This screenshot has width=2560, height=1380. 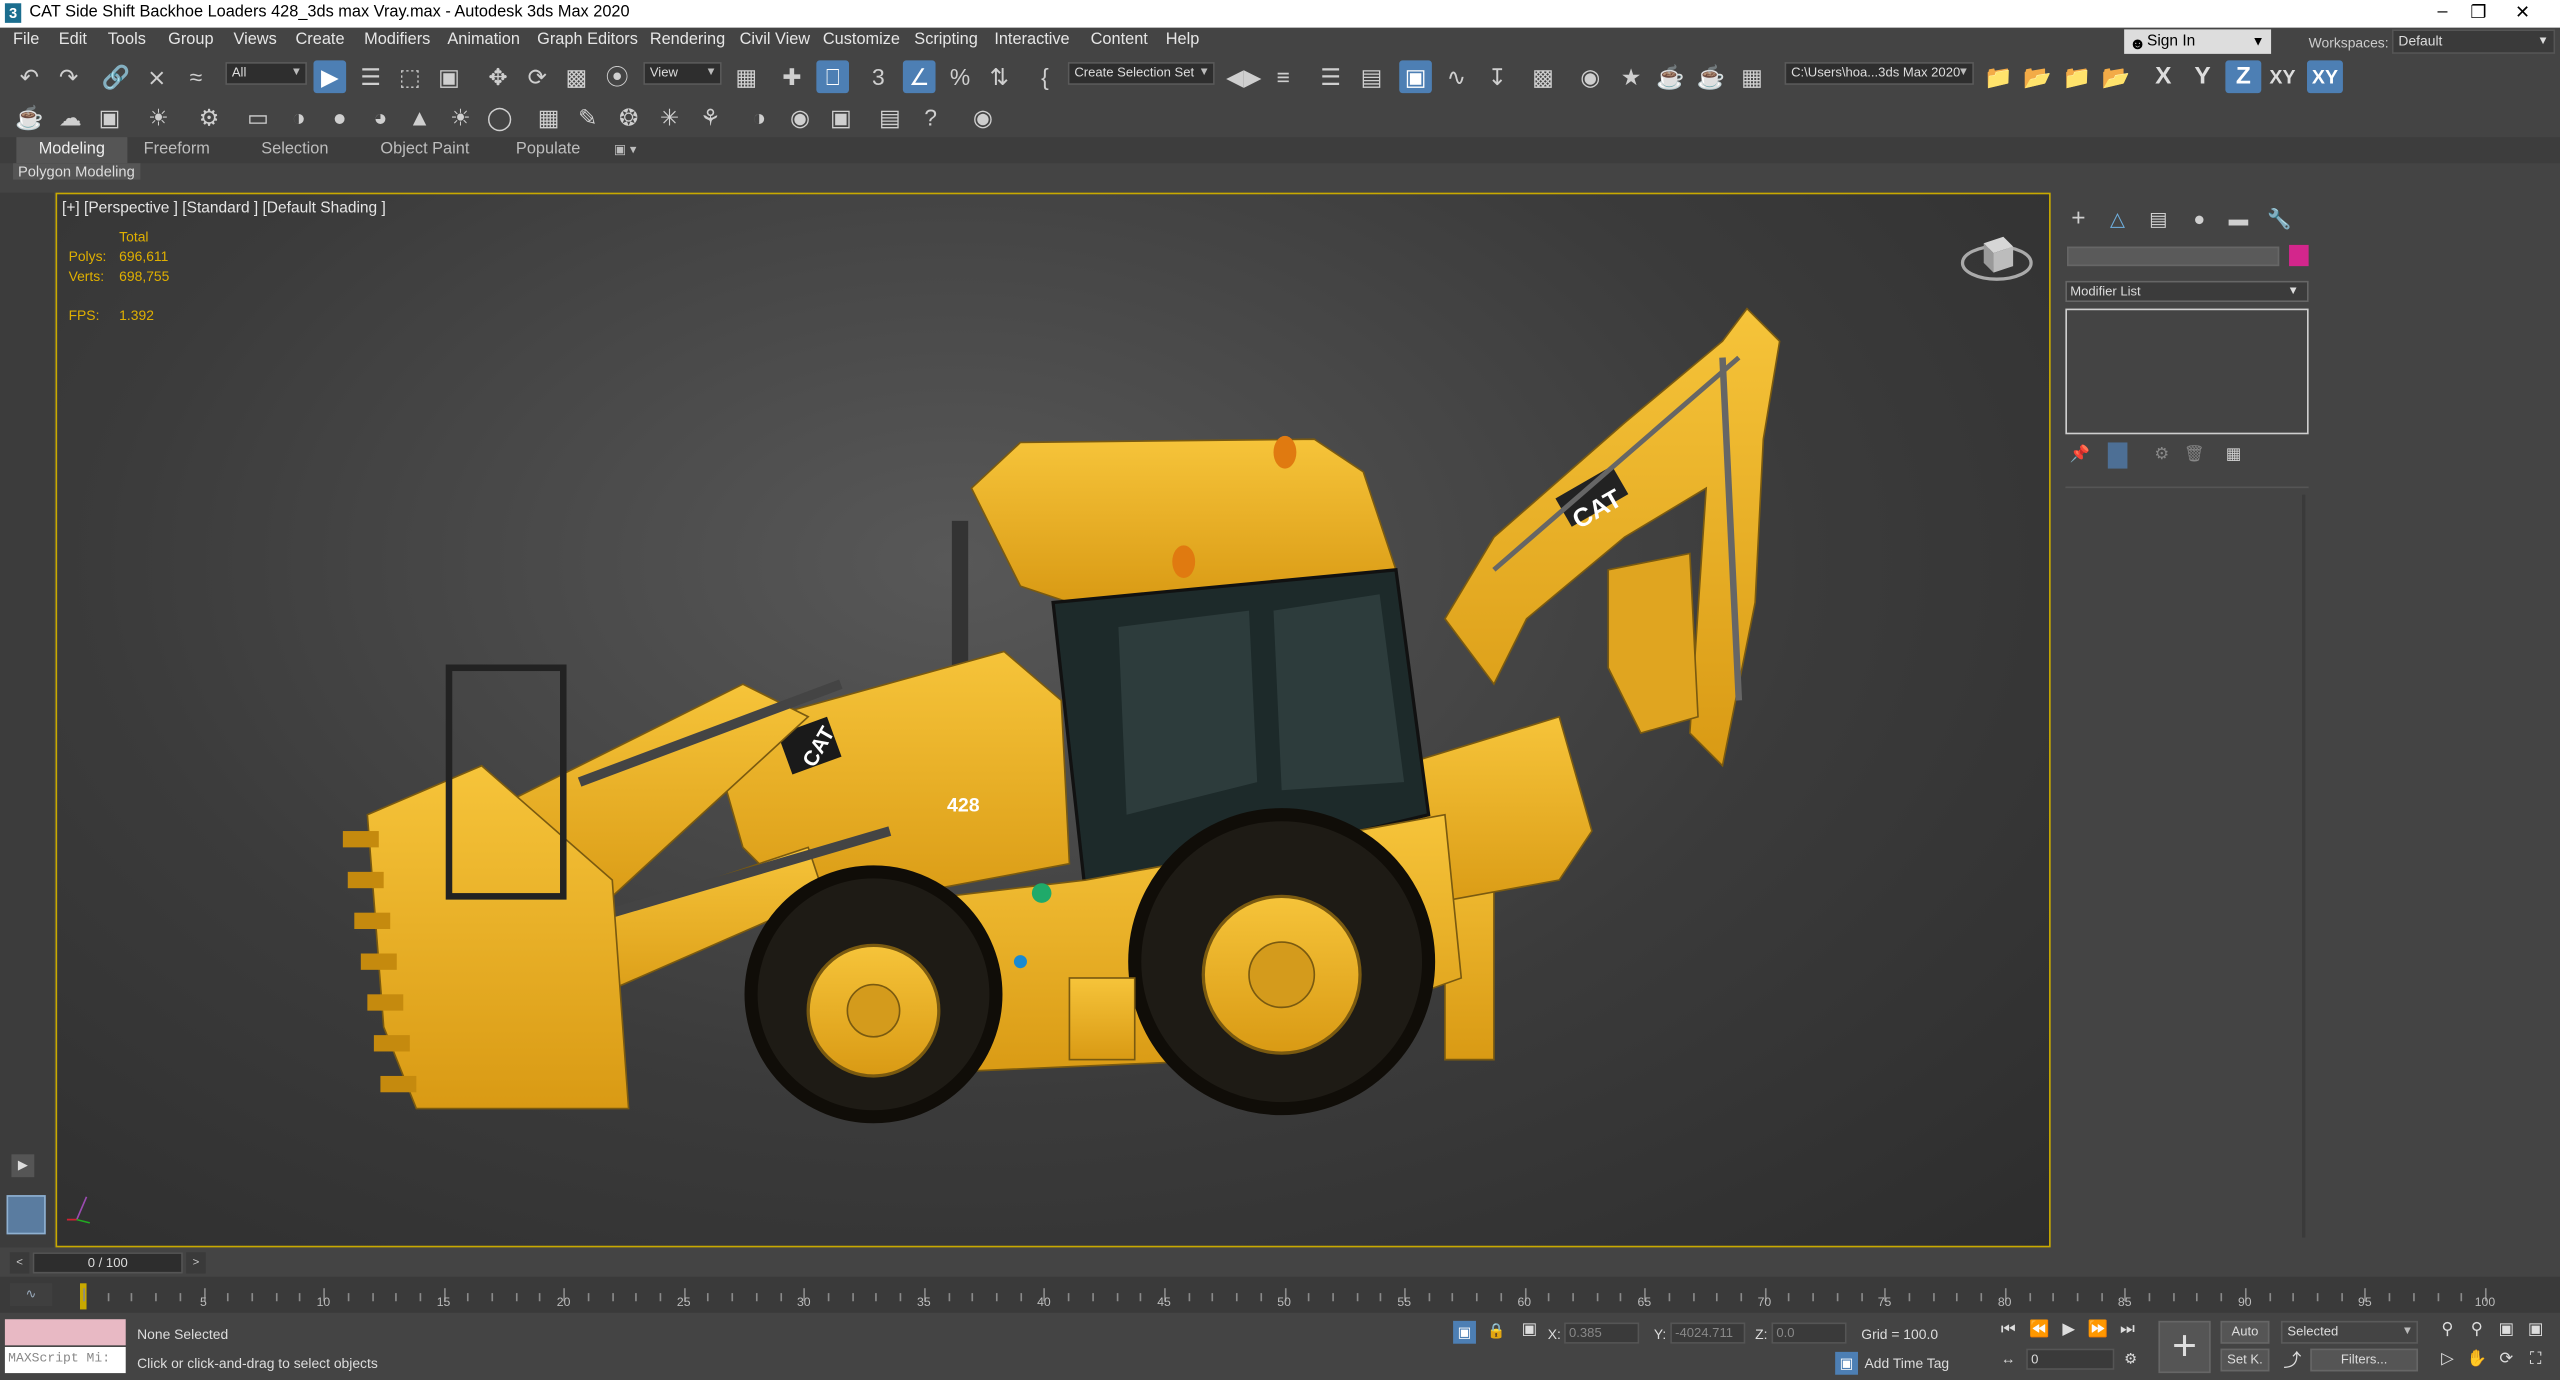 I want to click on ribbon-toggle-icon: ▣, so click(x=1415, y=77).